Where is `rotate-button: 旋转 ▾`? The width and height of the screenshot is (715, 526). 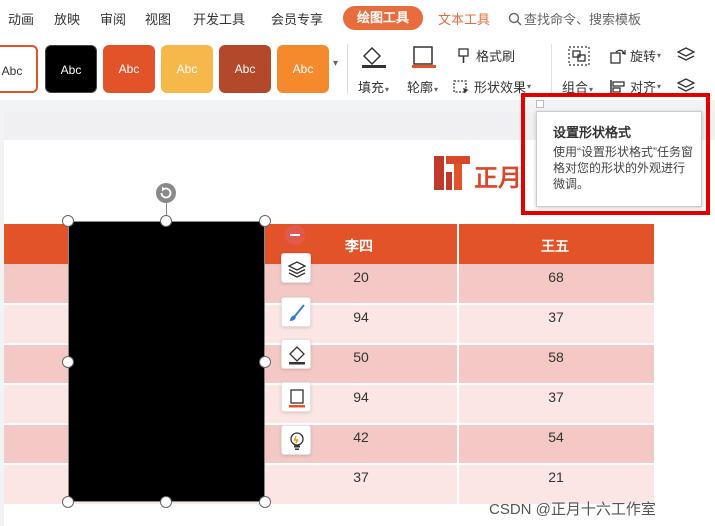
rotate-button: 旋转 ▾ is located at coordinates (635, 55).